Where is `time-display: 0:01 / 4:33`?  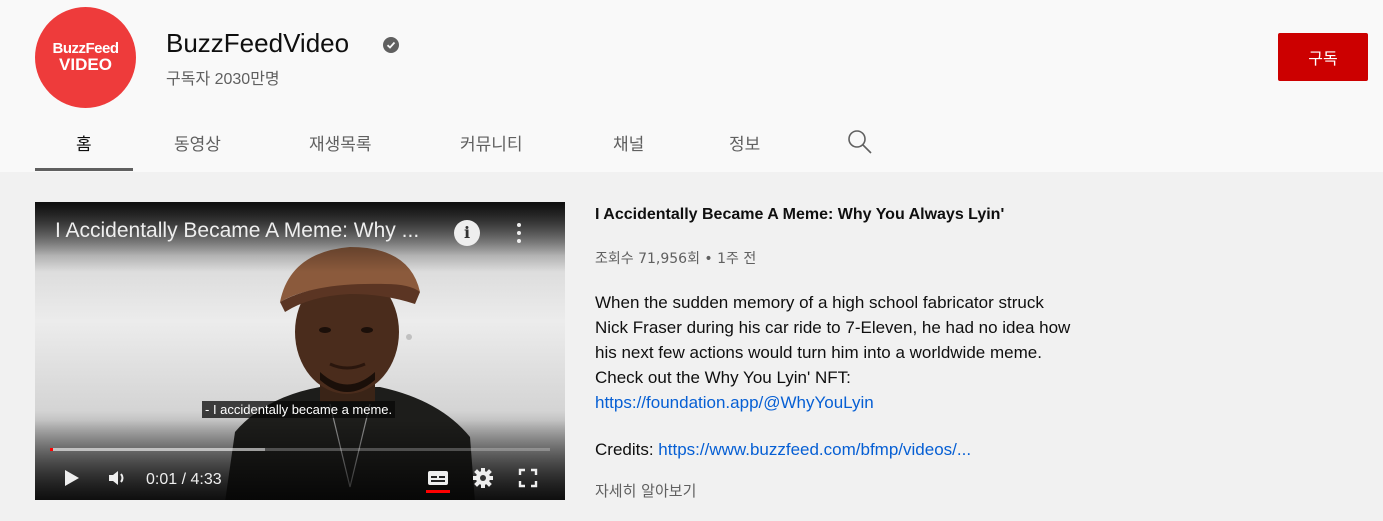 time-display: 0:01 / 4:33 is located at coordinates (184, 479).